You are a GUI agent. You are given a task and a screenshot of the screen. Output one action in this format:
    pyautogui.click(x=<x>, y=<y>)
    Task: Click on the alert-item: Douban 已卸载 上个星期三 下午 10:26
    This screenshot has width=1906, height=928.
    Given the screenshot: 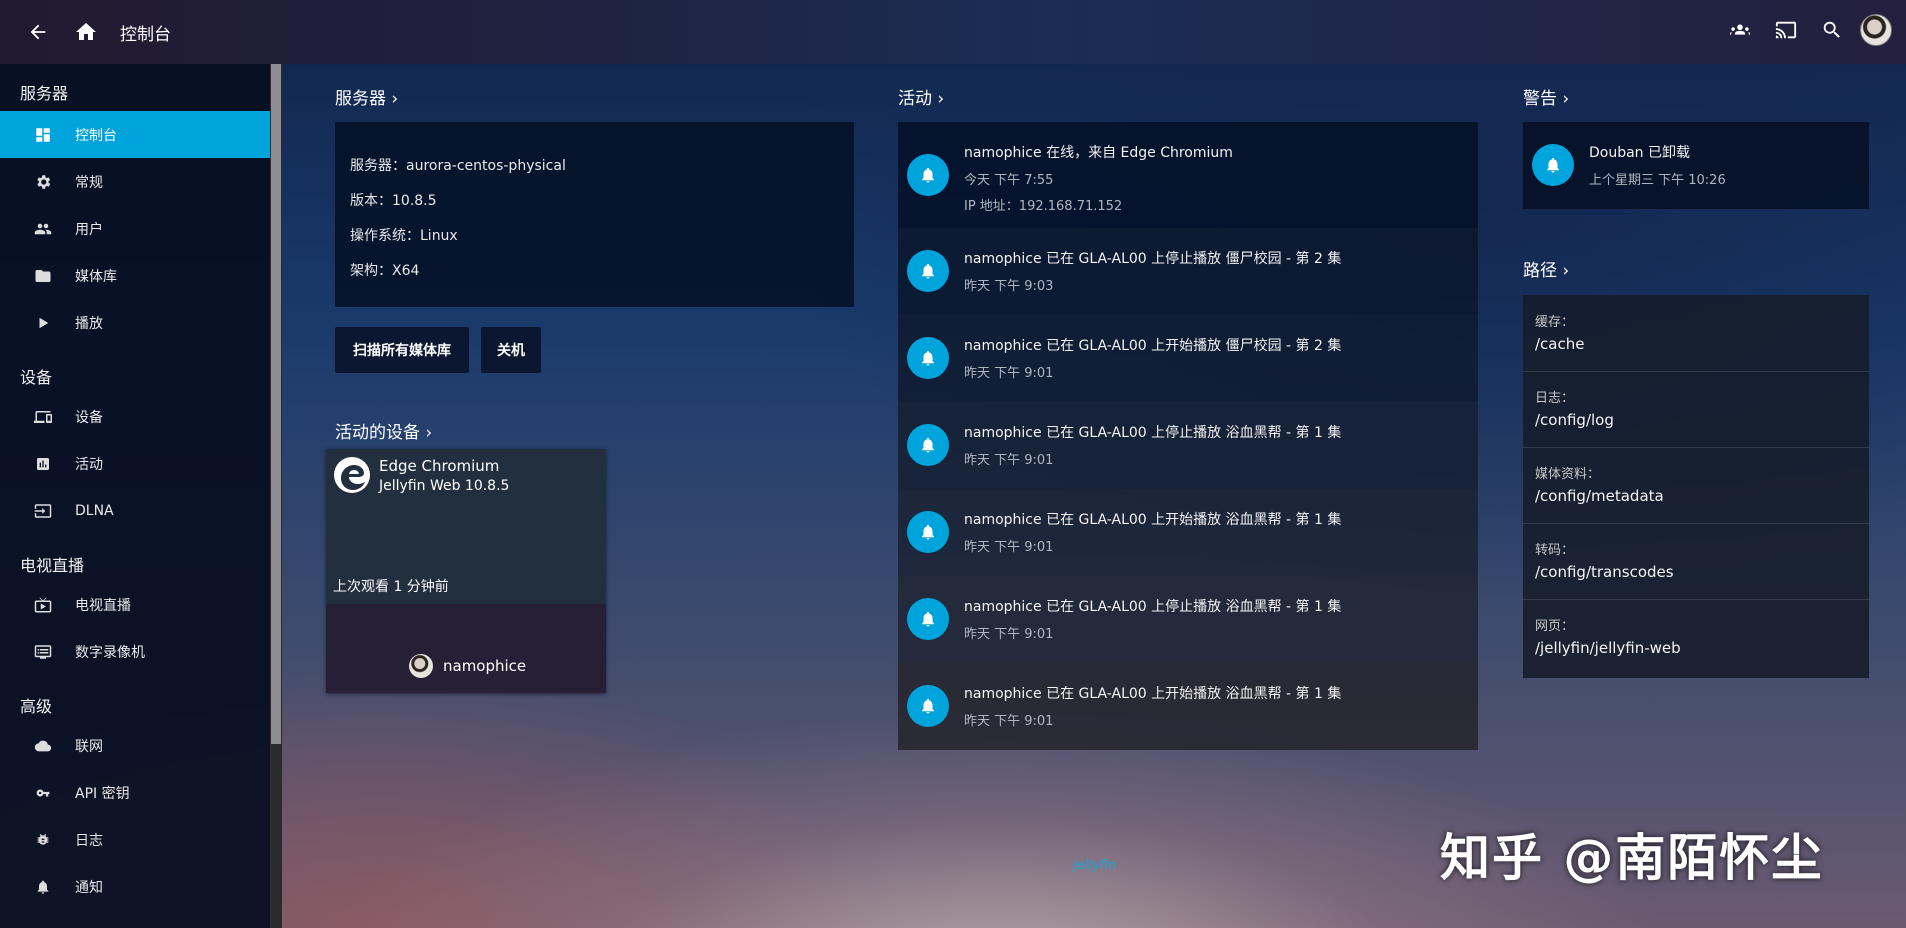 What is the action you would take?
    pyautogui.click(x=1696, y=165)
    